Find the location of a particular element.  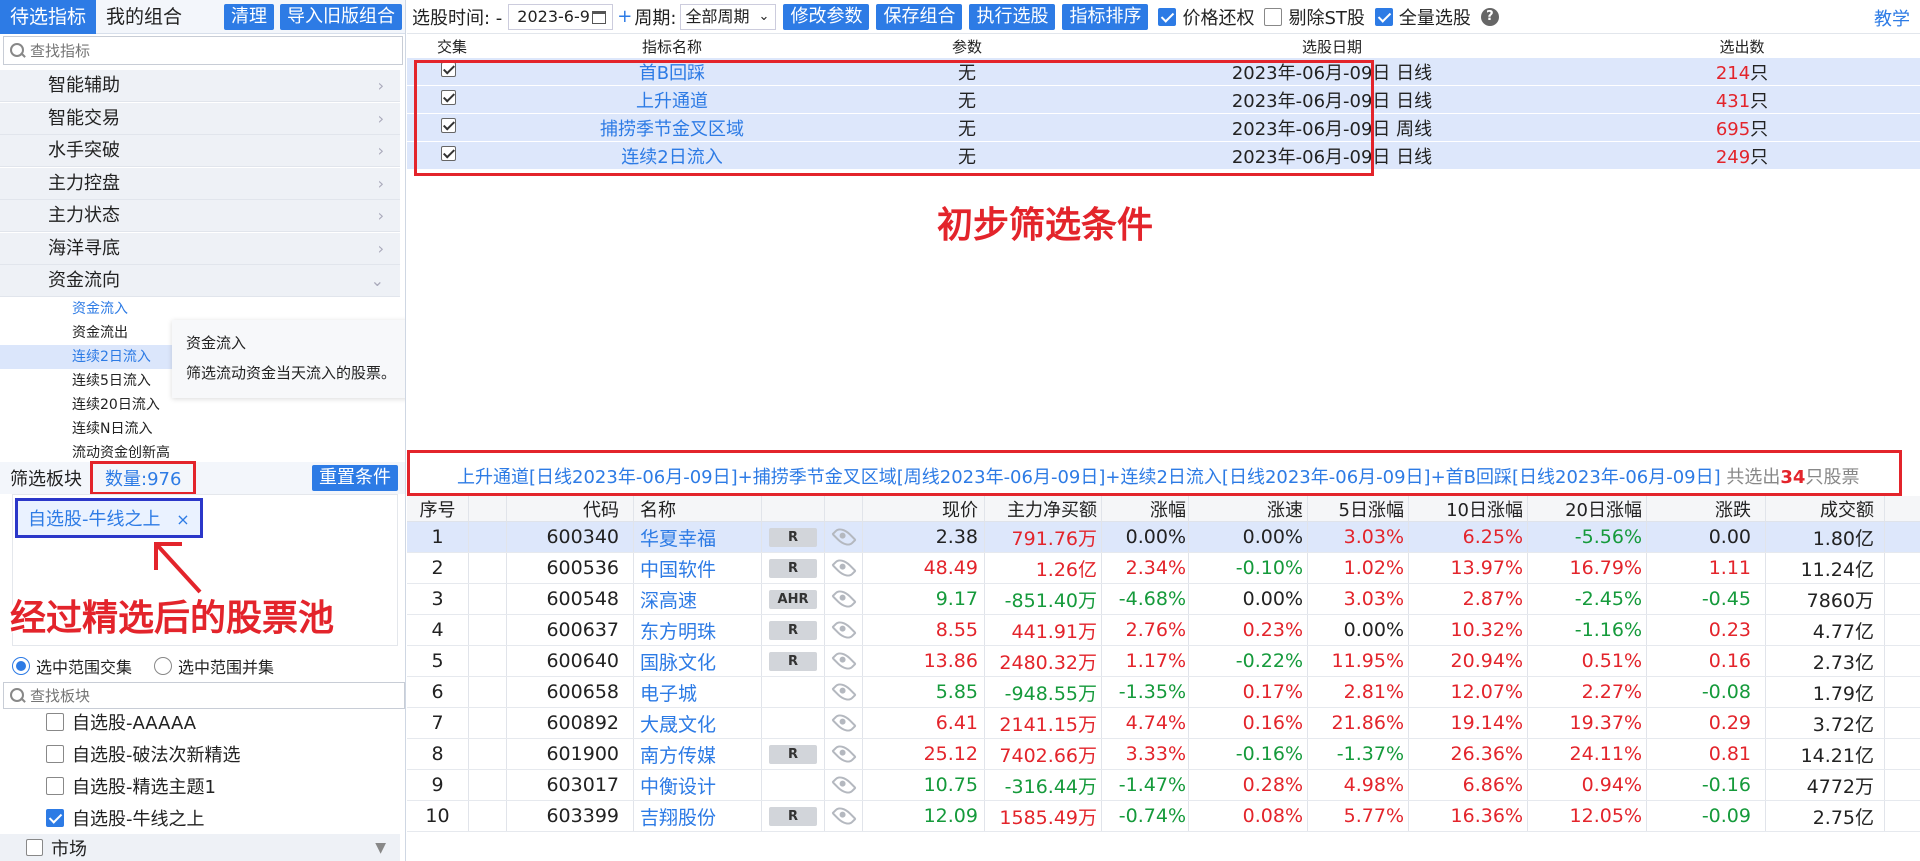

indicator-tooltip: 资金流入 筛选流动资金当天流入的股票。 is located at coordinates (288, 359).